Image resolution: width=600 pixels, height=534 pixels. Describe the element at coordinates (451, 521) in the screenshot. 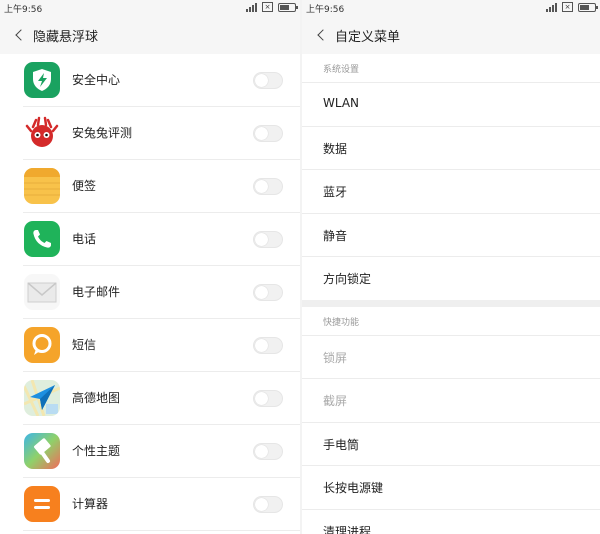

I see `menu-item: 清理进程` at that location.